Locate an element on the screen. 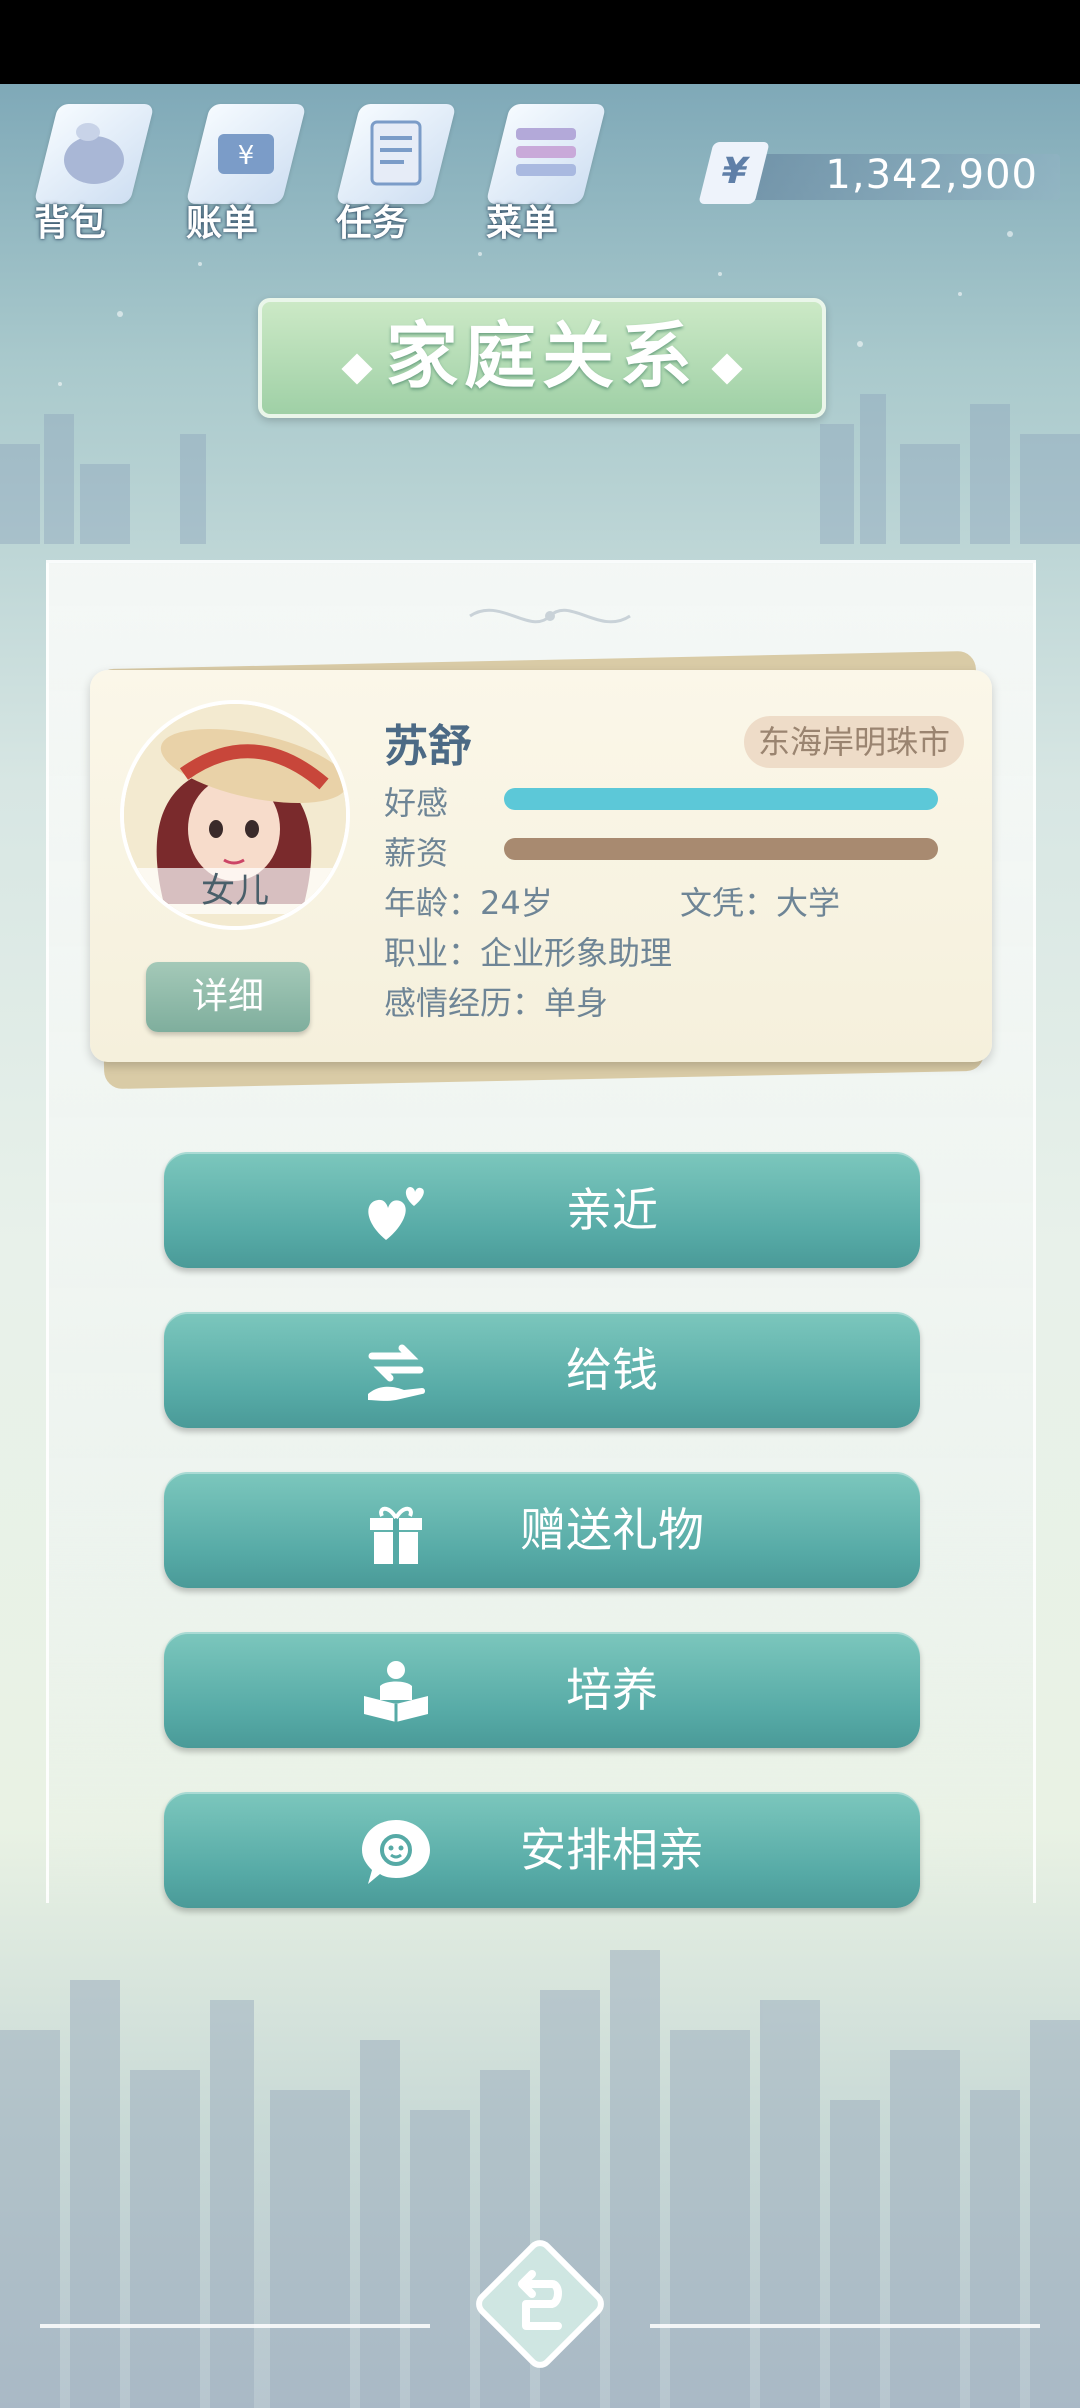 This screenshot has height=2408, width=1080. role-badge: 女儿 is located at coordinates (235, 891).